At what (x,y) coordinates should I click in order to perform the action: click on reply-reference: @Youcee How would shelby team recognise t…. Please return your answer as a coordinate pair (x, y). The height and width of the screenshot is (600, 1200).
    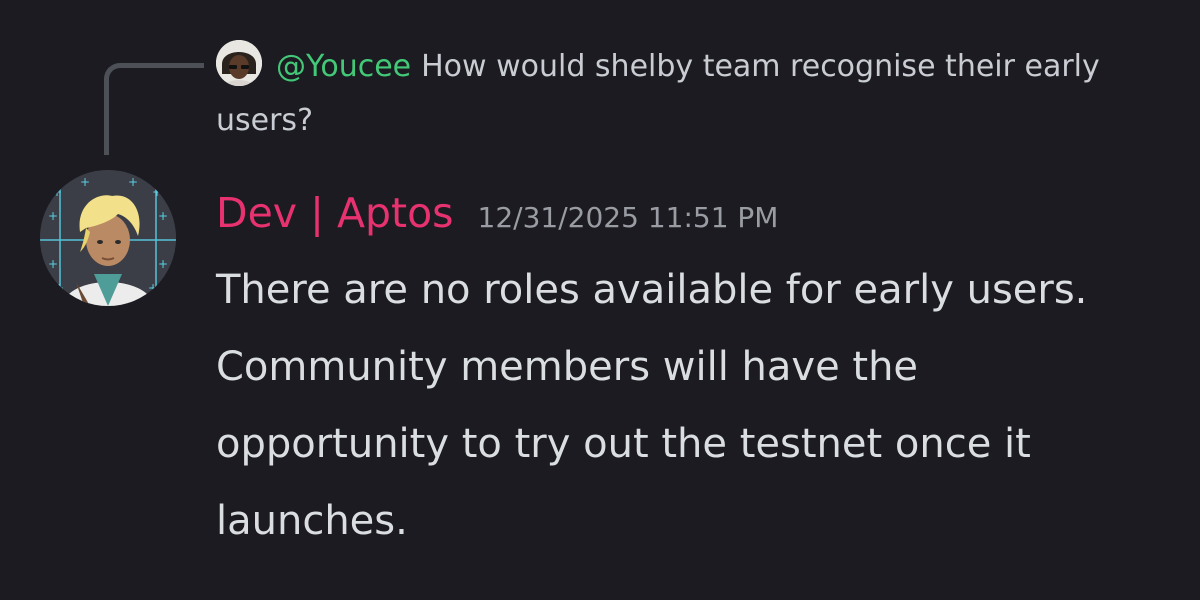
    Looking at the image, I should click on (696, 94).